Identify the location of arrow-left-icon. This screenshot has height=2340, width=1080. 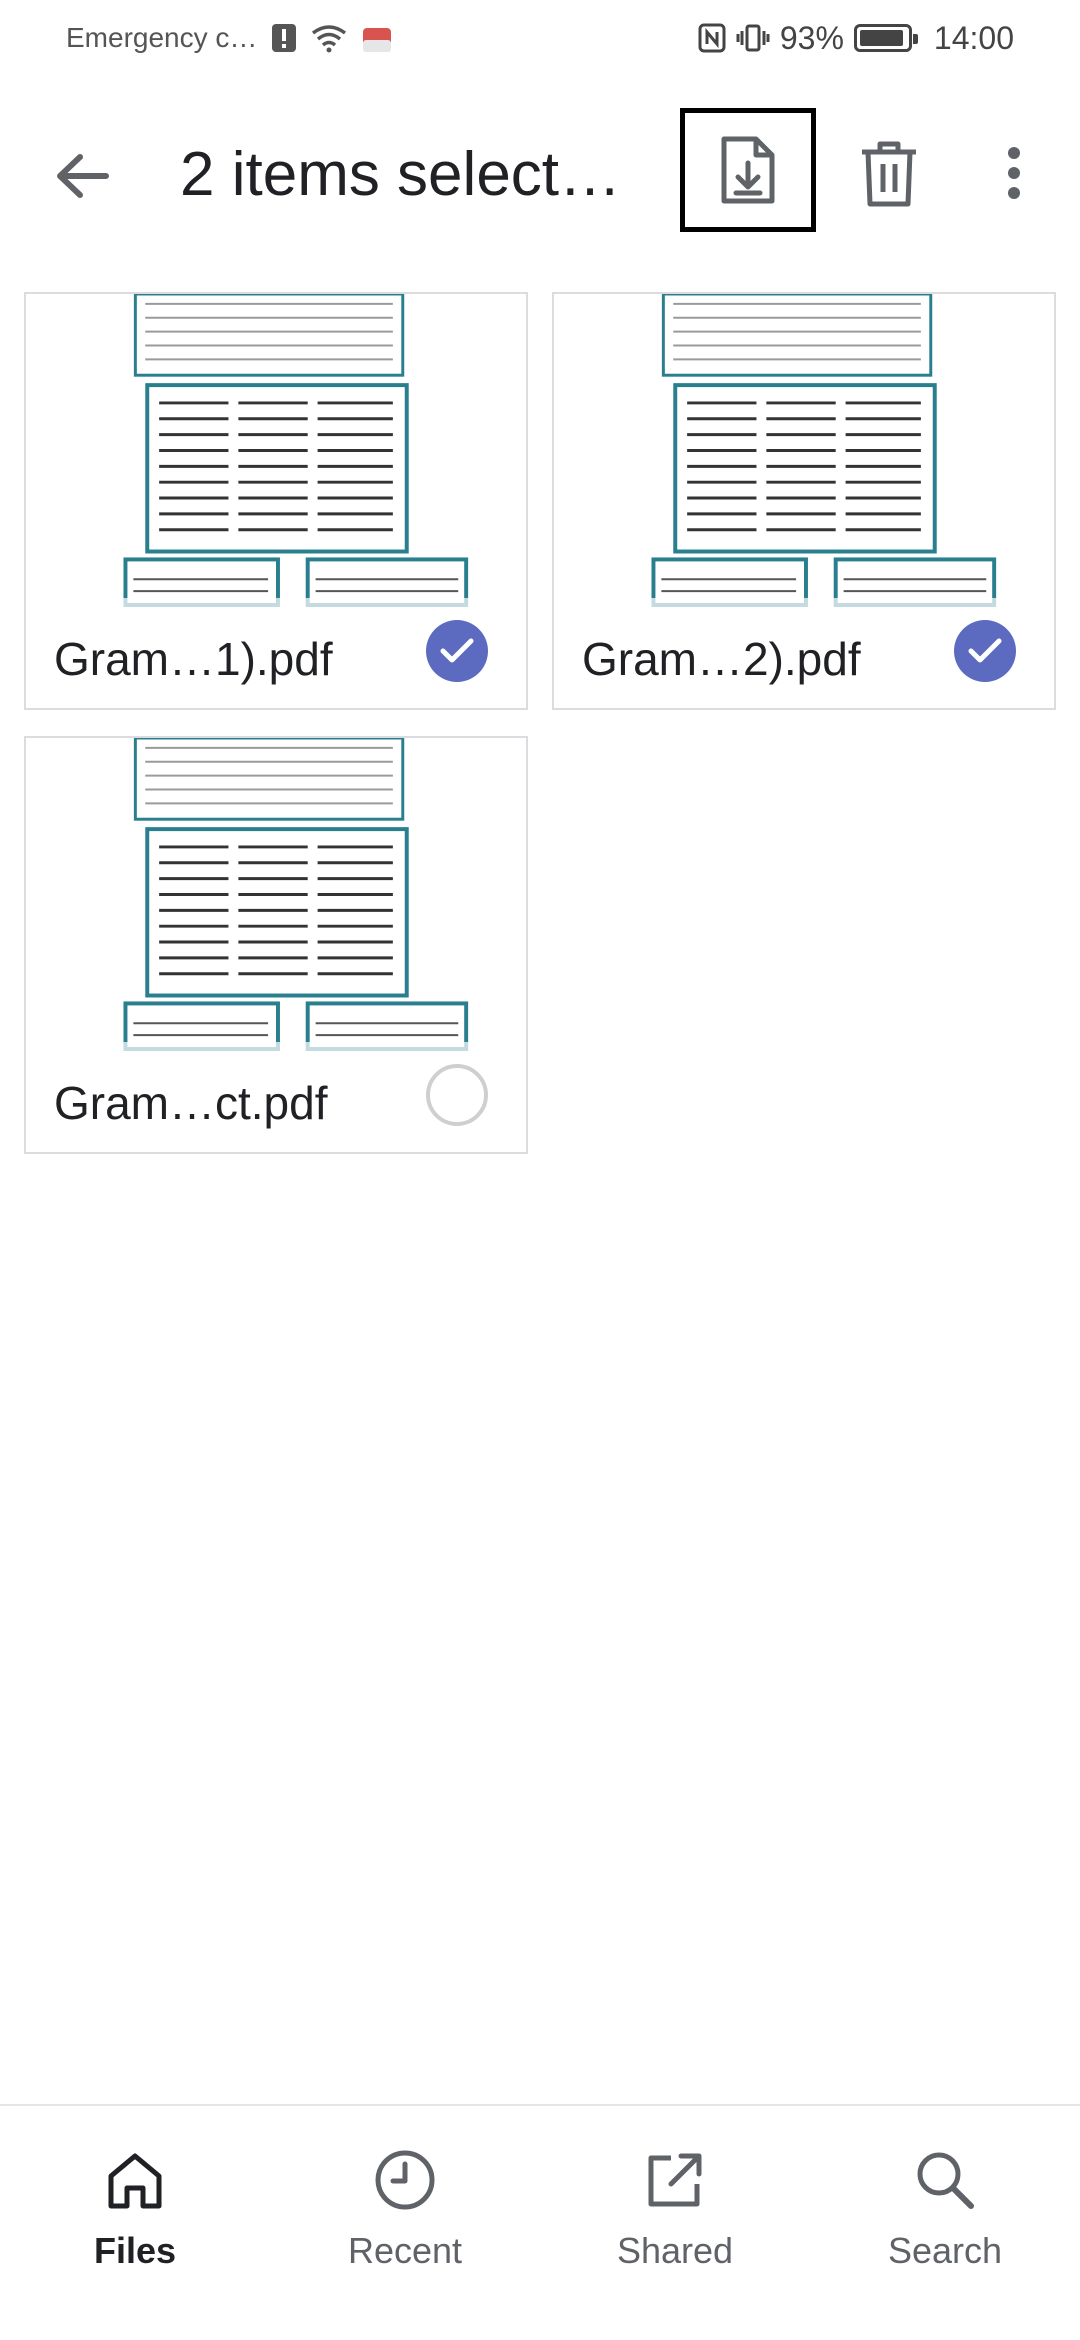
(83, 176).